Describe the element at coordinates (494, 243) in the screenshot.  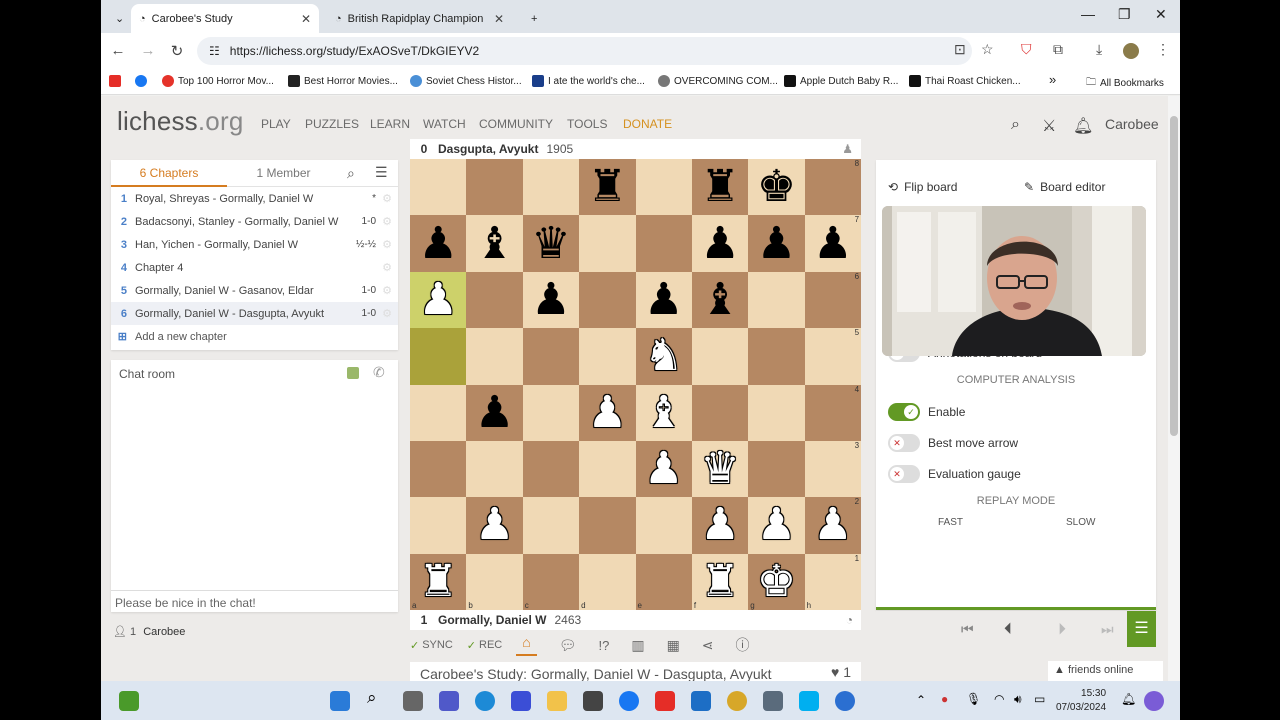
I see `square-b7: ♝` at that location.